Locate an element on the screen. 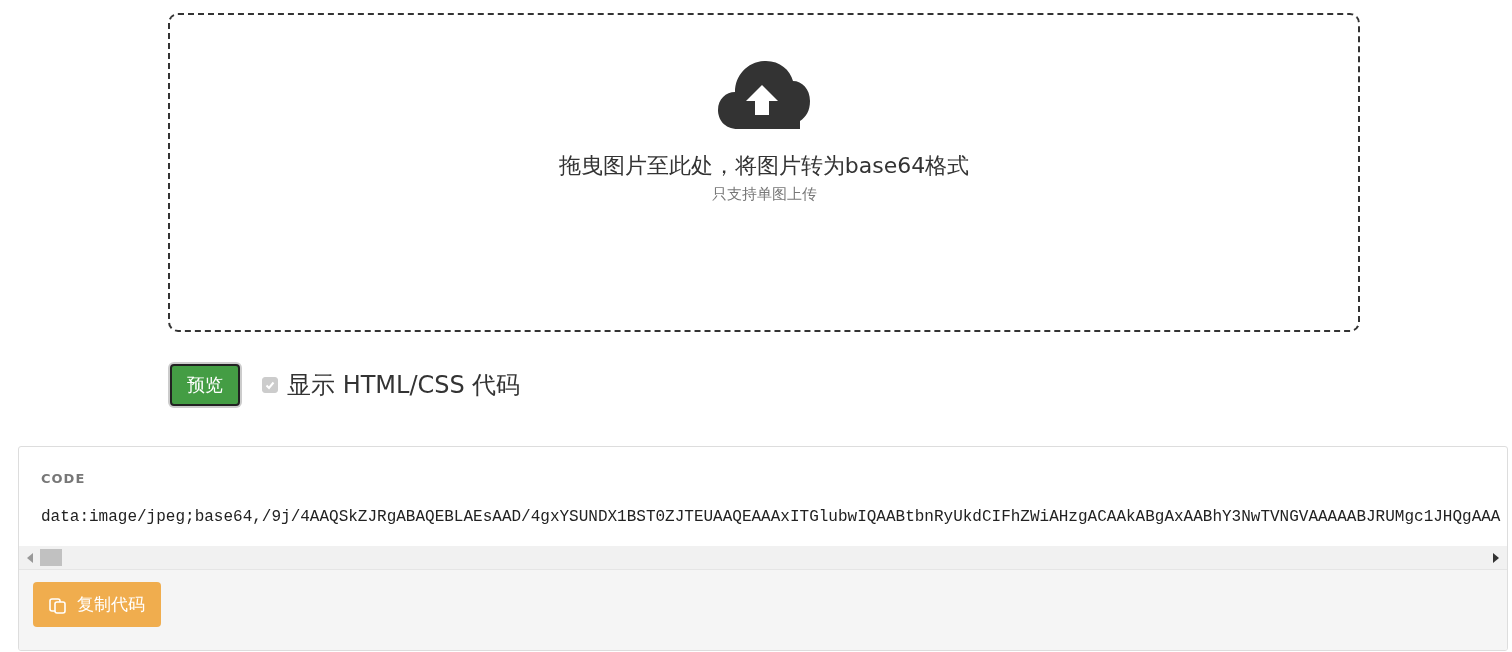  cloud-upload-icon is located at coordinates (764, 95).